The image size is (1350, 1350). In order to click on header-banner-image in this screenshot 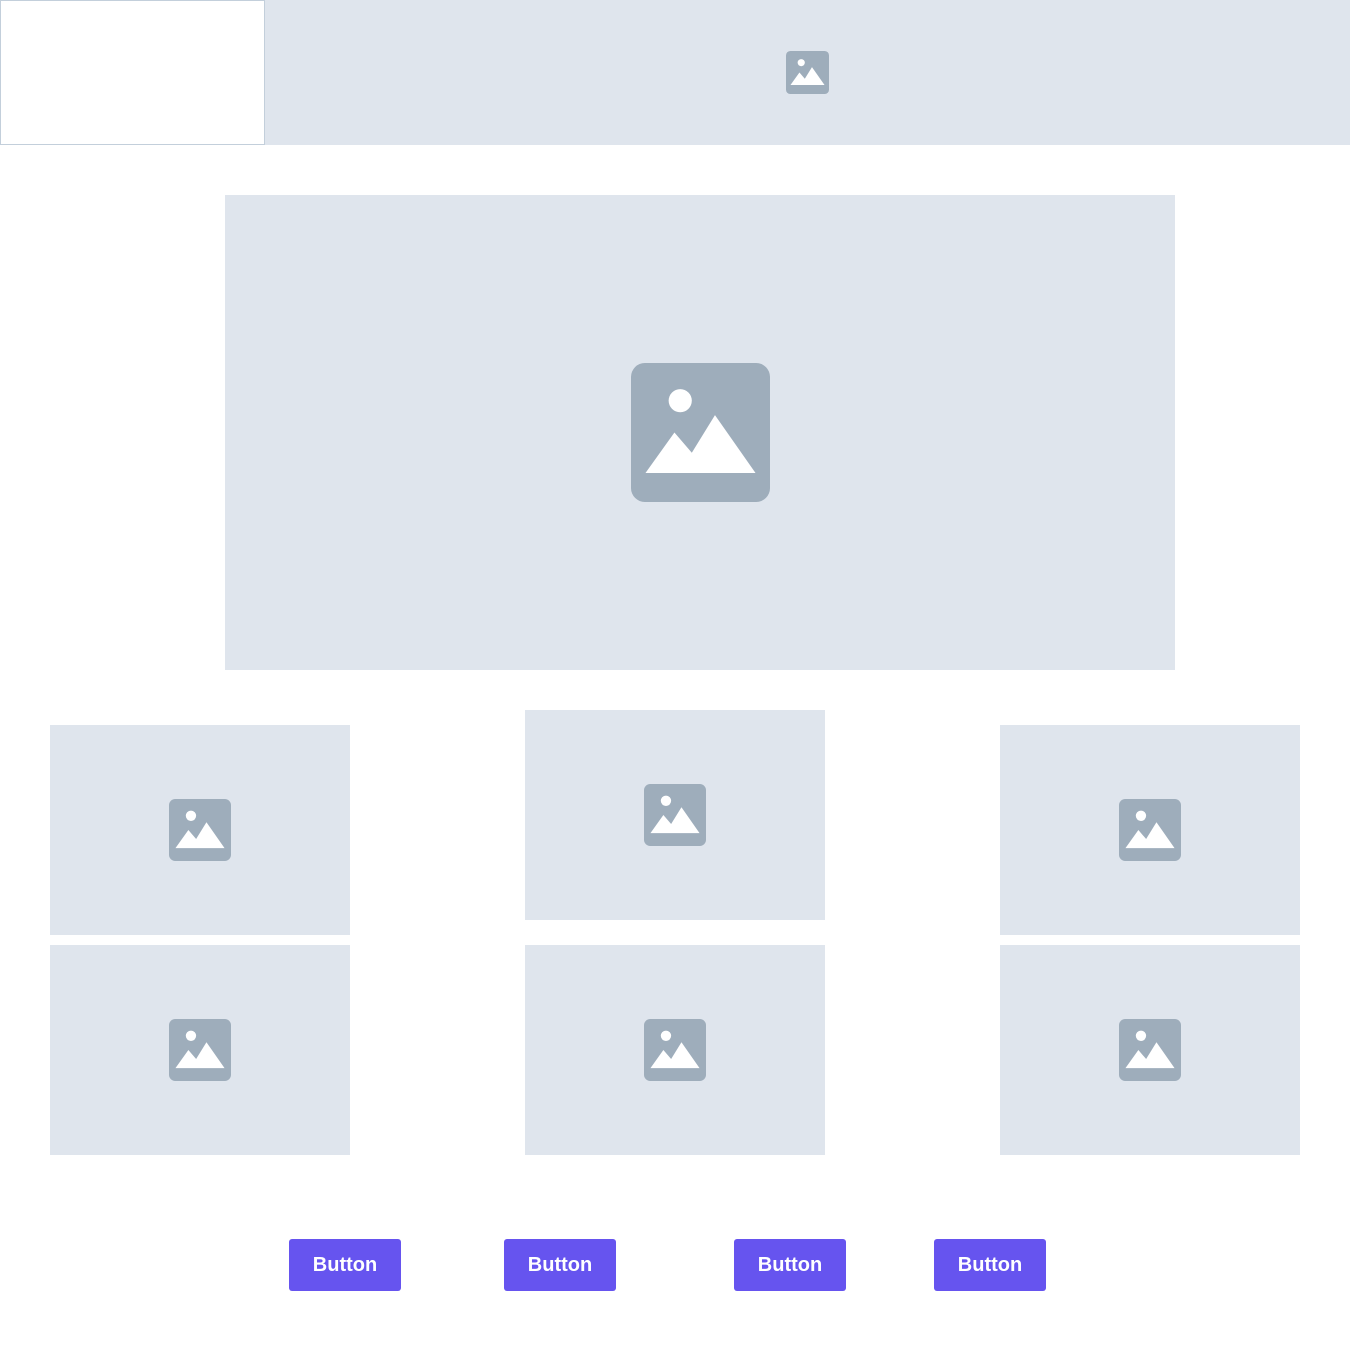, I will do `click(807, 72)`.